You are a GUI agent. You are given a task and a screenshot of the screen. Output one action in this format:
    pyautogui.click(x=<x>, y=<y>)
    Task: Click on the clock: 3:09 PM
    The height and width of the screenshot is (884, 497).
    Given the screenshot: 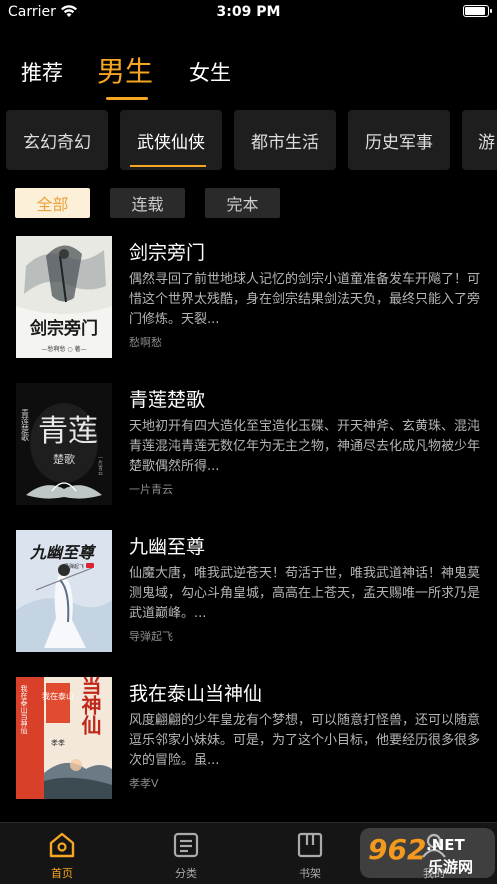 What is the action you would take?
    pyautogui.click(x=248, y=12)
    